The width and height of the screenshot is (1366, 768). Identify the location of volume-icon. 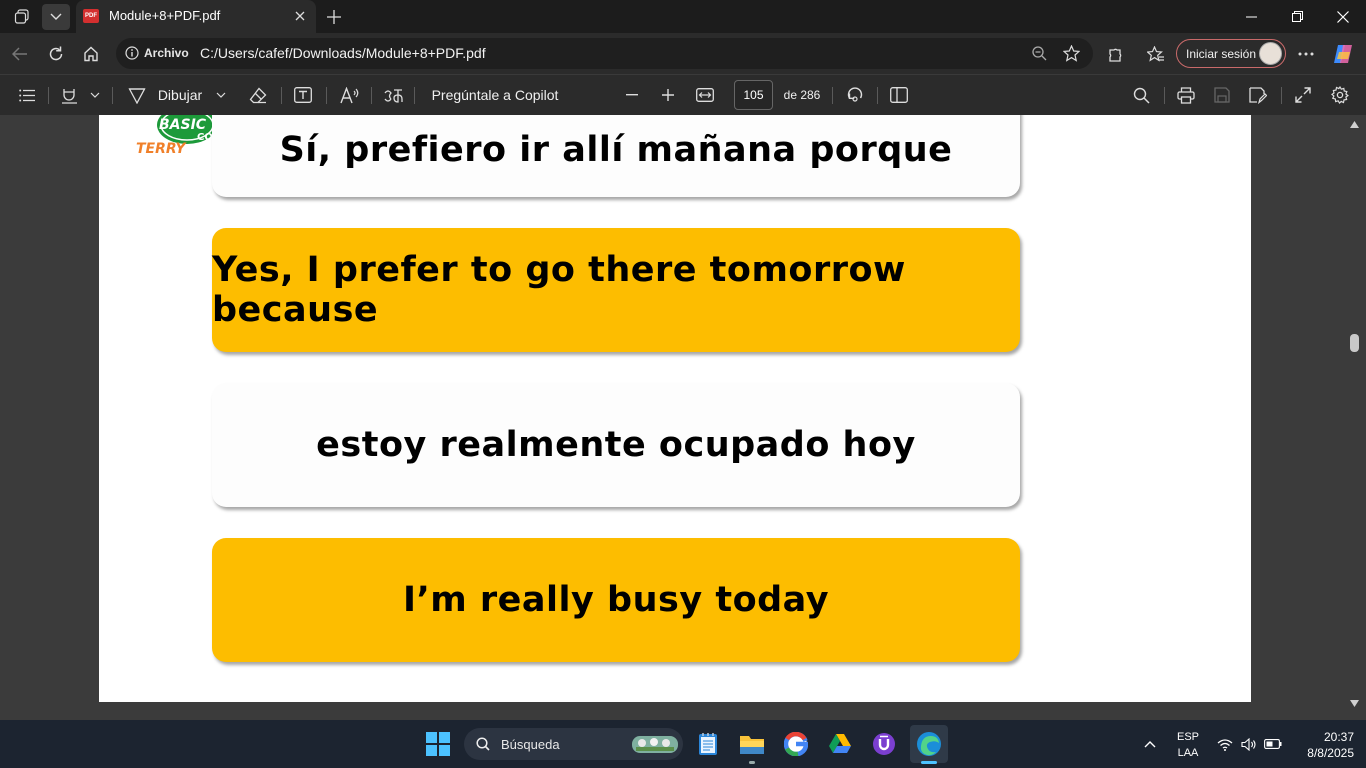
(1249, 744).